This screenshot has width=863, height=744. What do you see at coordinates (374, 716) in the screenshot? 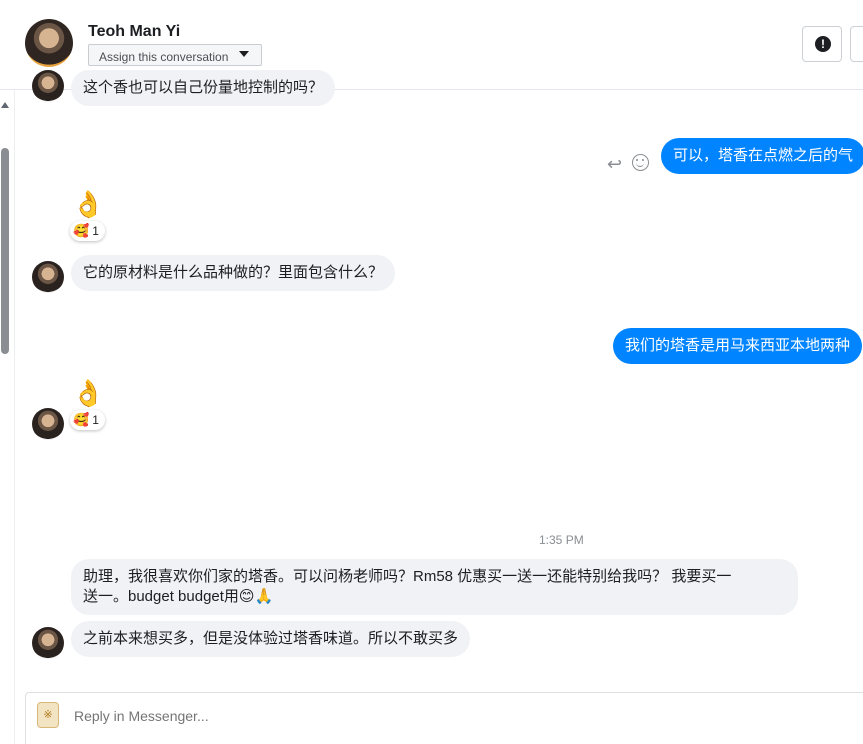
I see `reply-input` at bounding box center [374, 716].